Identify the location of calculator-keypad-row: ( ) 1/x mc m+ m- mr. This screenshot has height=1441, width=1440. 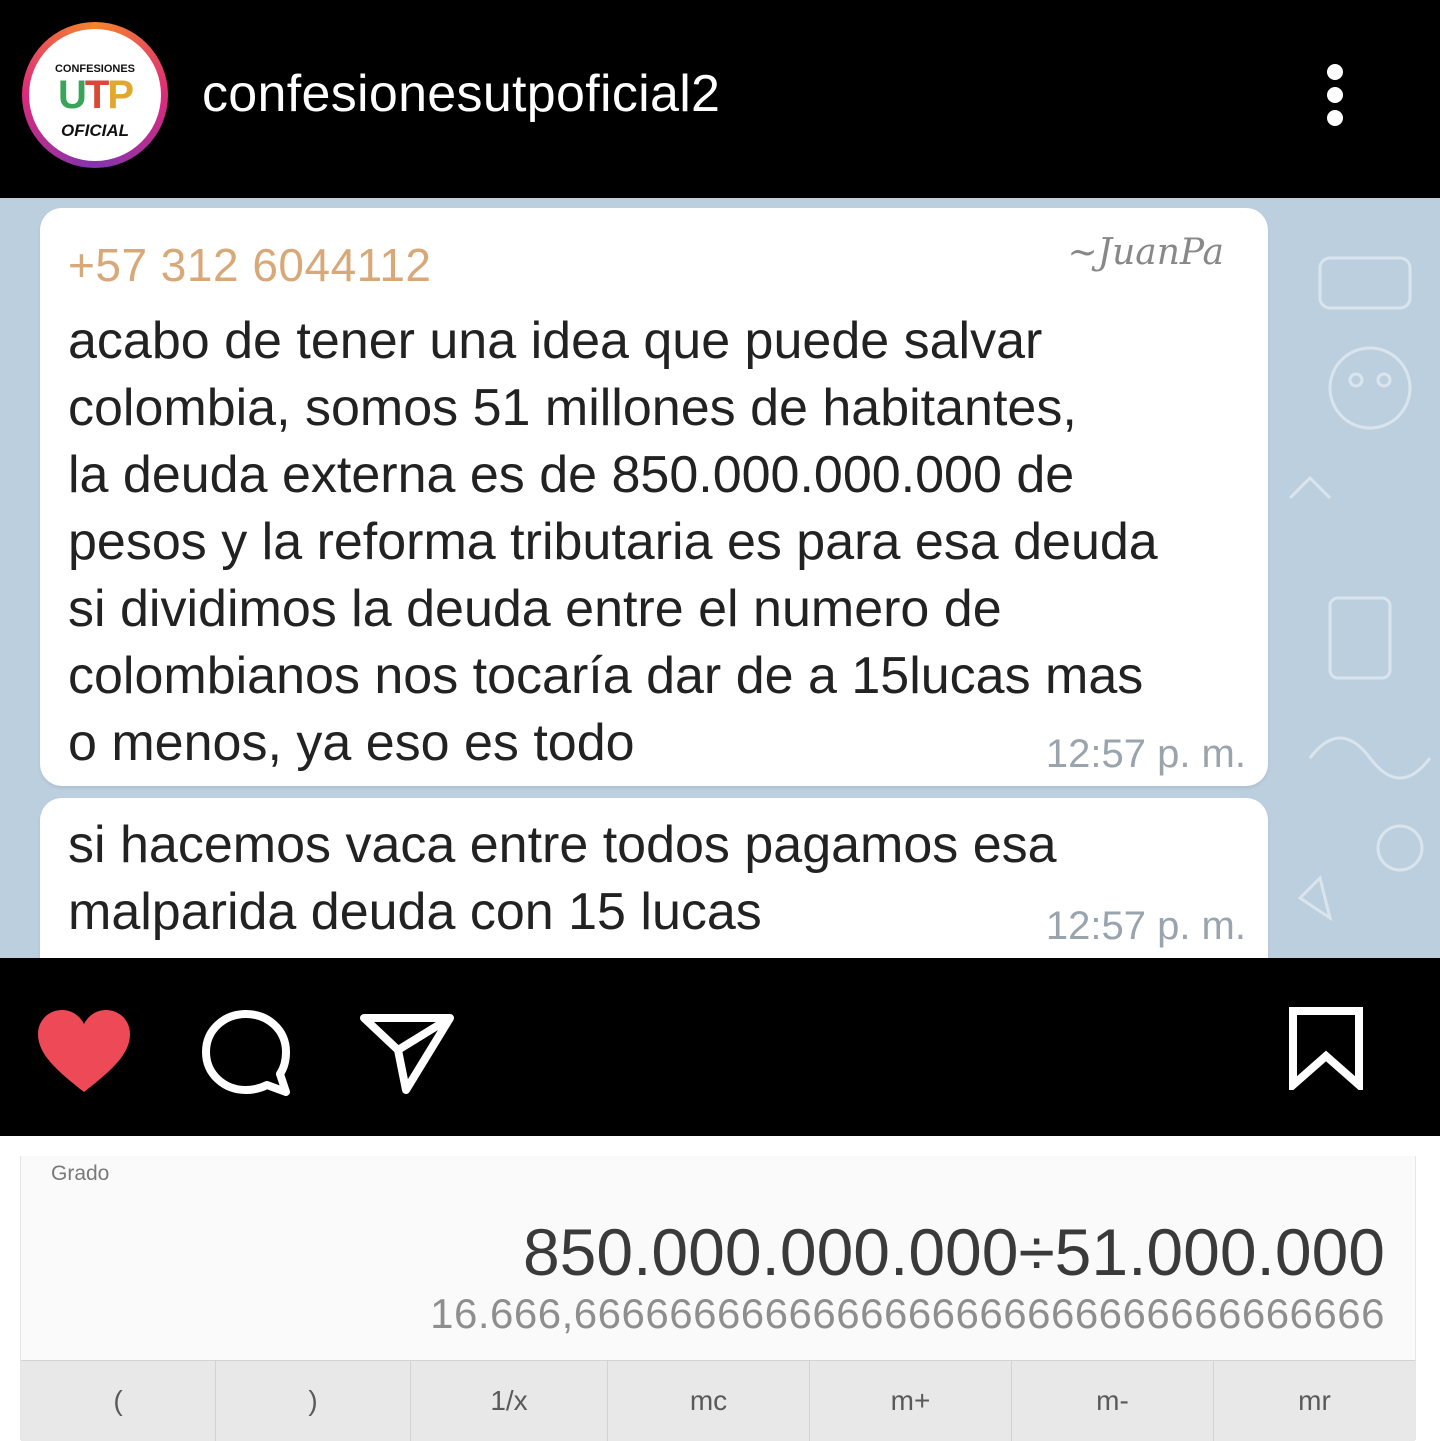
(718, 1400).